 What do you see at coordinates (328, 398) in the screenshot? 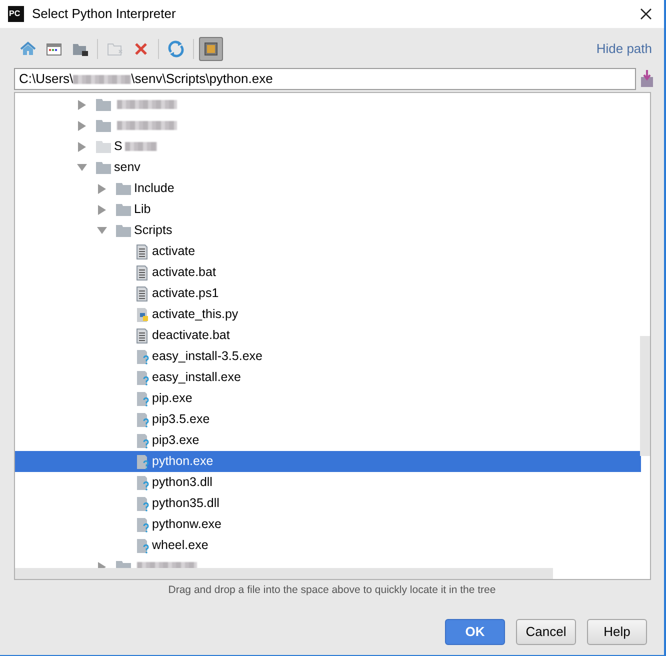
I see `tree-row: pip.exe` at bounding box center [328, 398].